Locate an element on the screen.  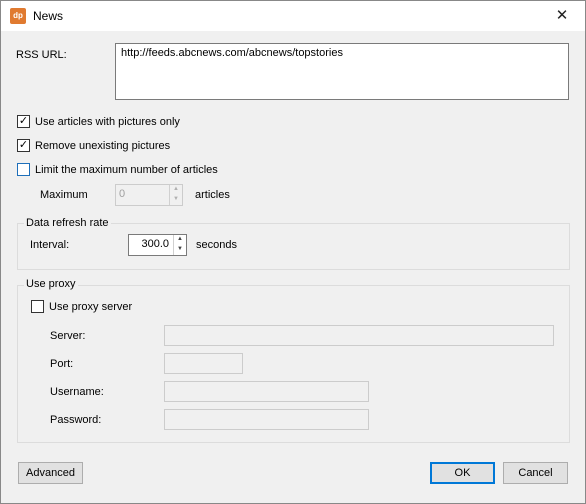
password-label: Password: is located at coordinates (76, 420).